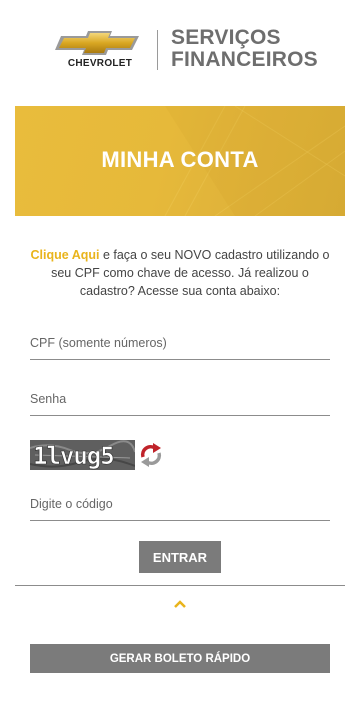  I want to click on brand-title: SERVIÇOS FINANCEIROS, so click(244, 49).